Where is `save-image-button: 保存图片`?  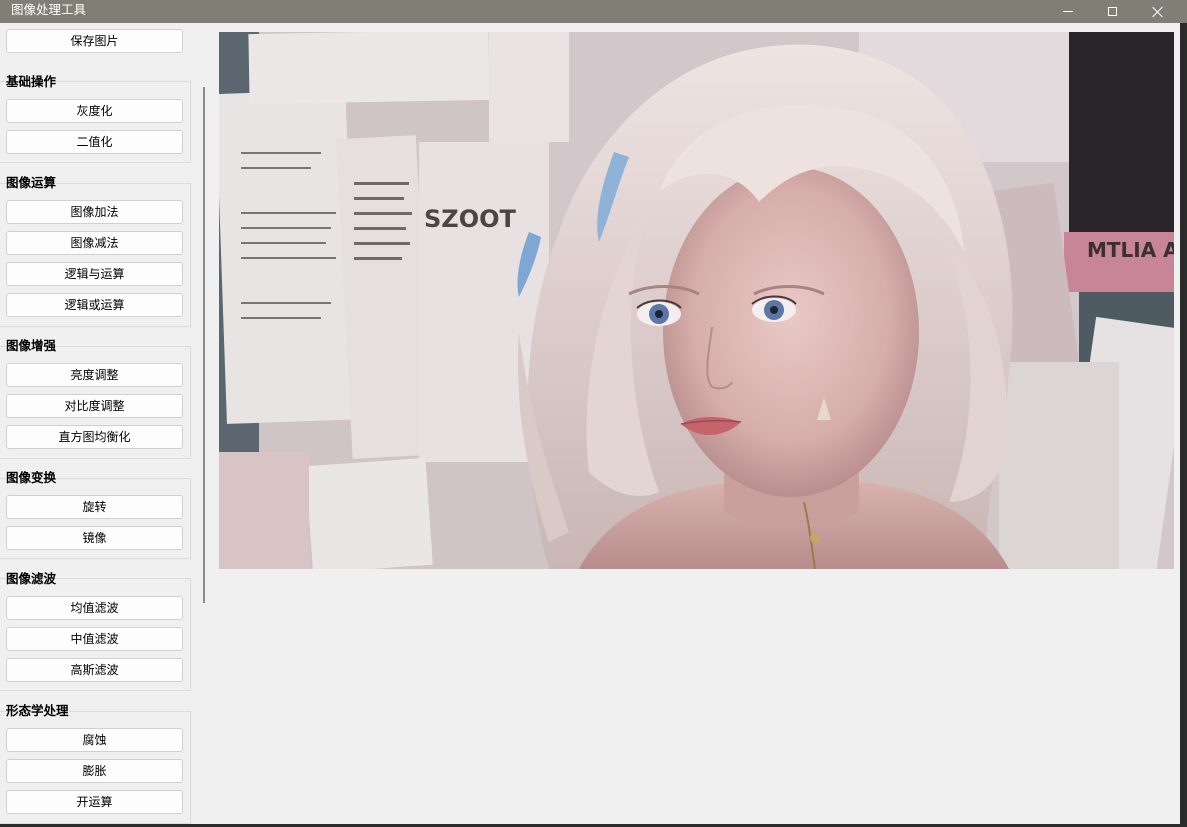
save-image-button: 保存图片 is located at coordinates (94, 41).